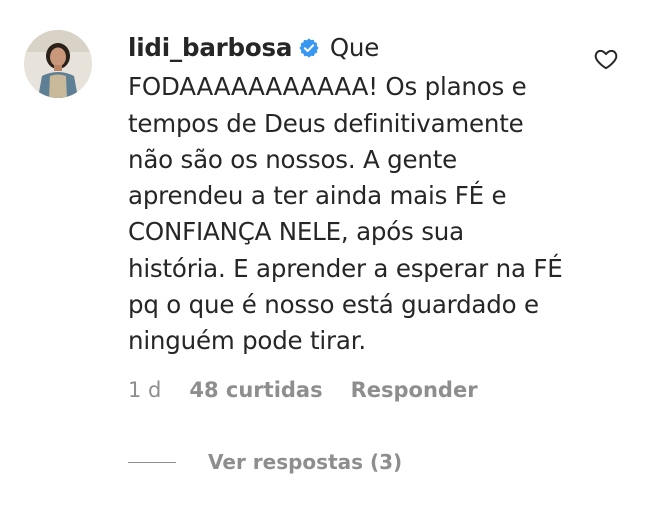  I want to click on likes-count: 48 curtidas, so click(255, 390).